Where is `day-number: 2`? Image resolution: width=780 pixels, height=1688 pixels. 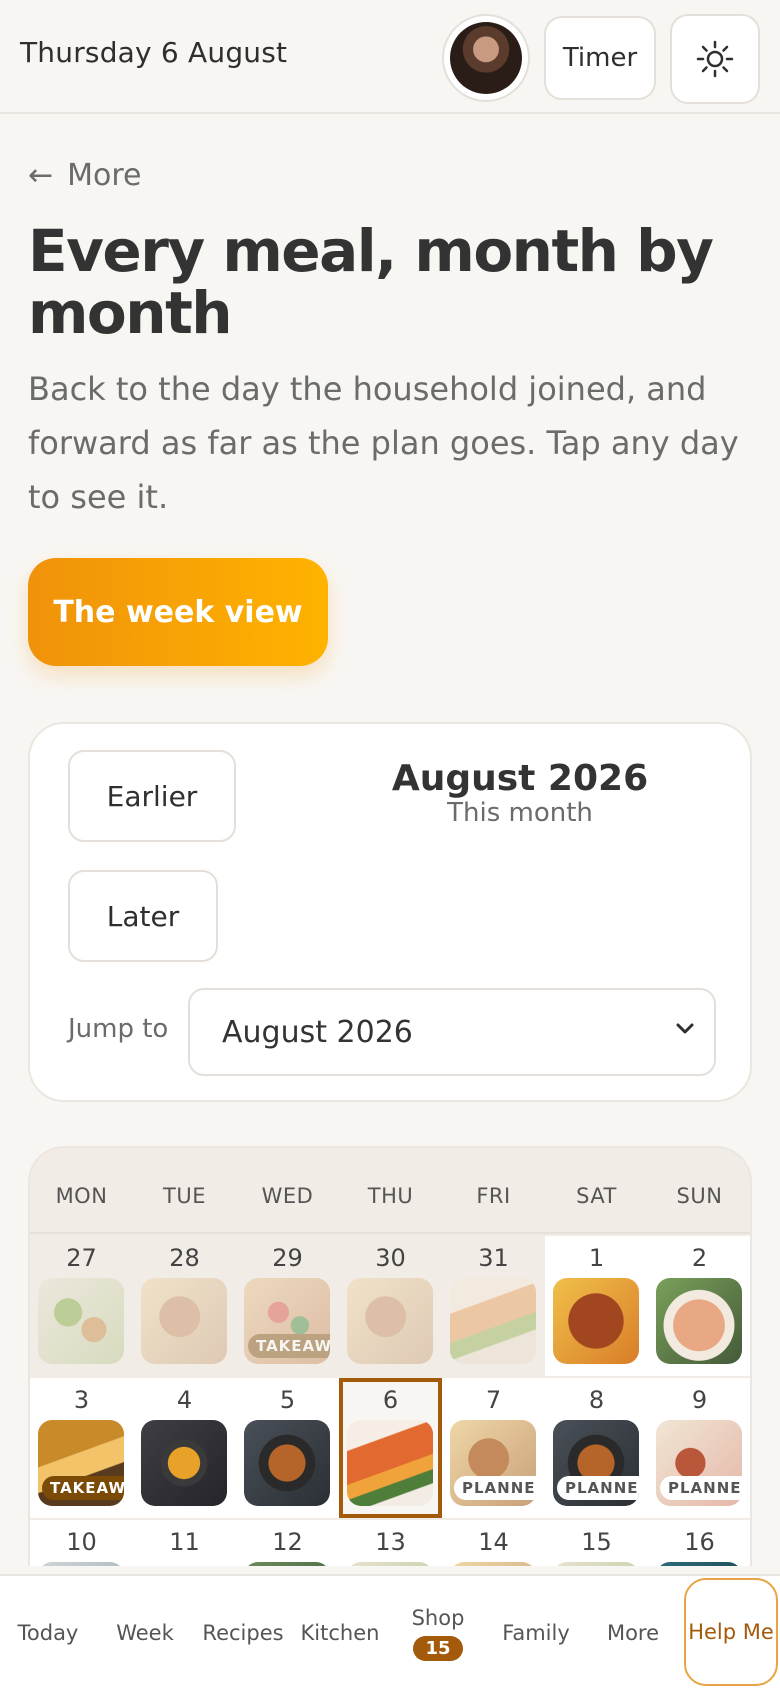
day-number: 2 is located at coordinates (699, 1258).